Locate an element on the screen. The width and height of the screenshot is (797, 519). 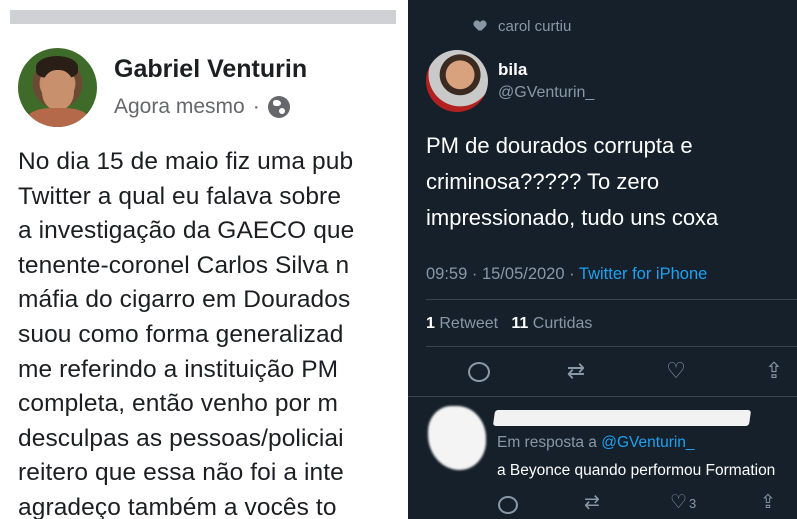
reply-text: a Beyonce quando performou Formation is located at coordinates (636, 470).